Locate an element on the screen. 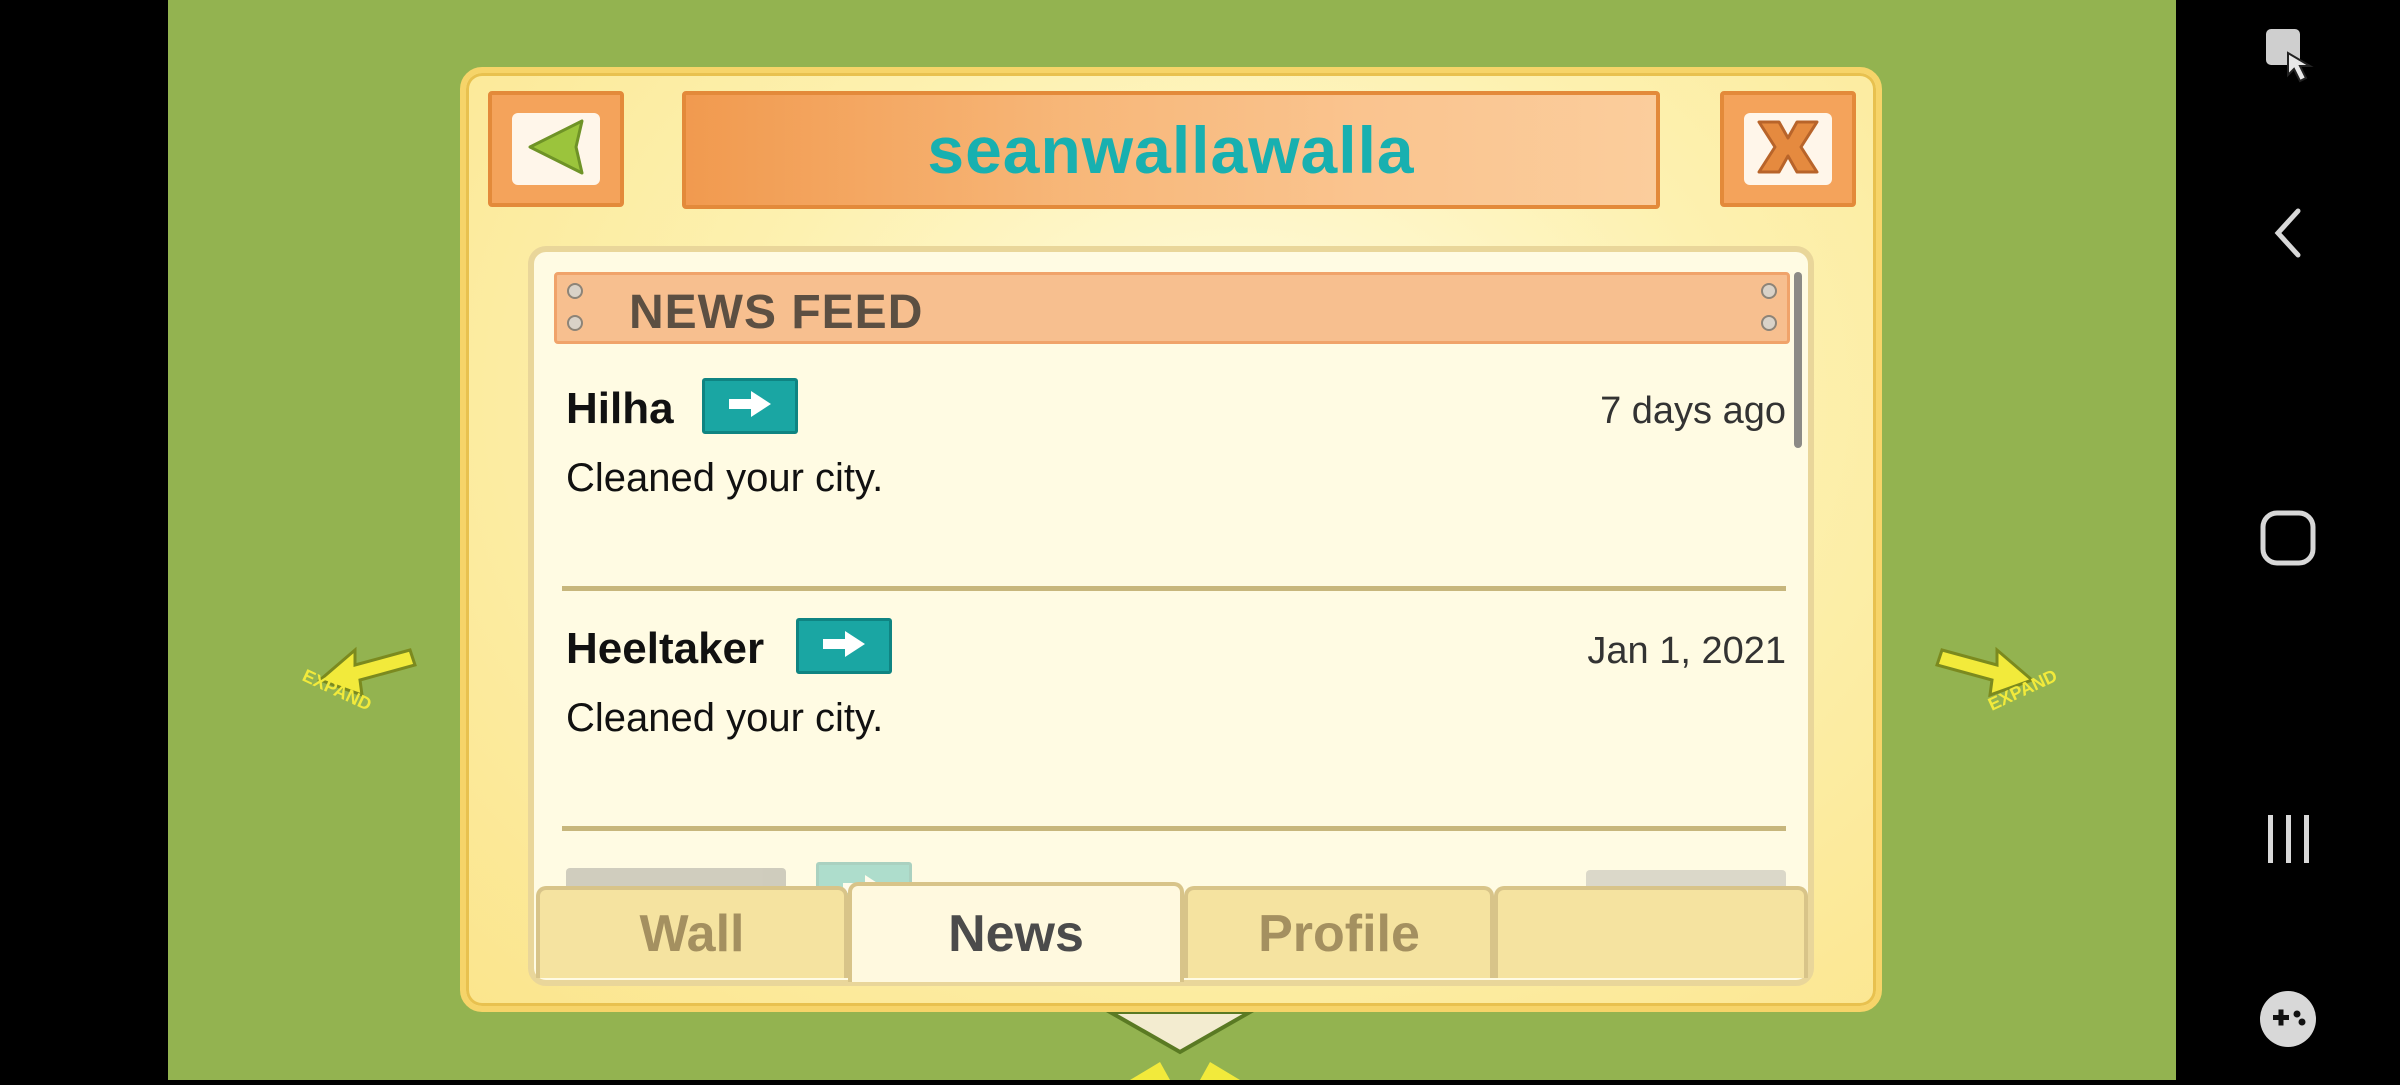 The width and height of the screenshot is (2400, 1085). home-nav-button is located at coordinates (2288, 540).